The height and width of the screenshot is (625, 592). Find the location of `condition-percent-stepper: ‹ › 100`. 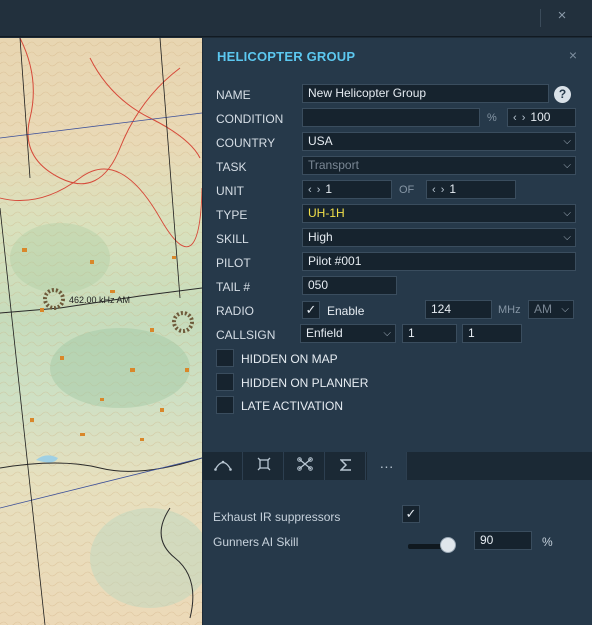

condition-percent-stepper: ‹ › 100 is located at coordinates (541, 117).